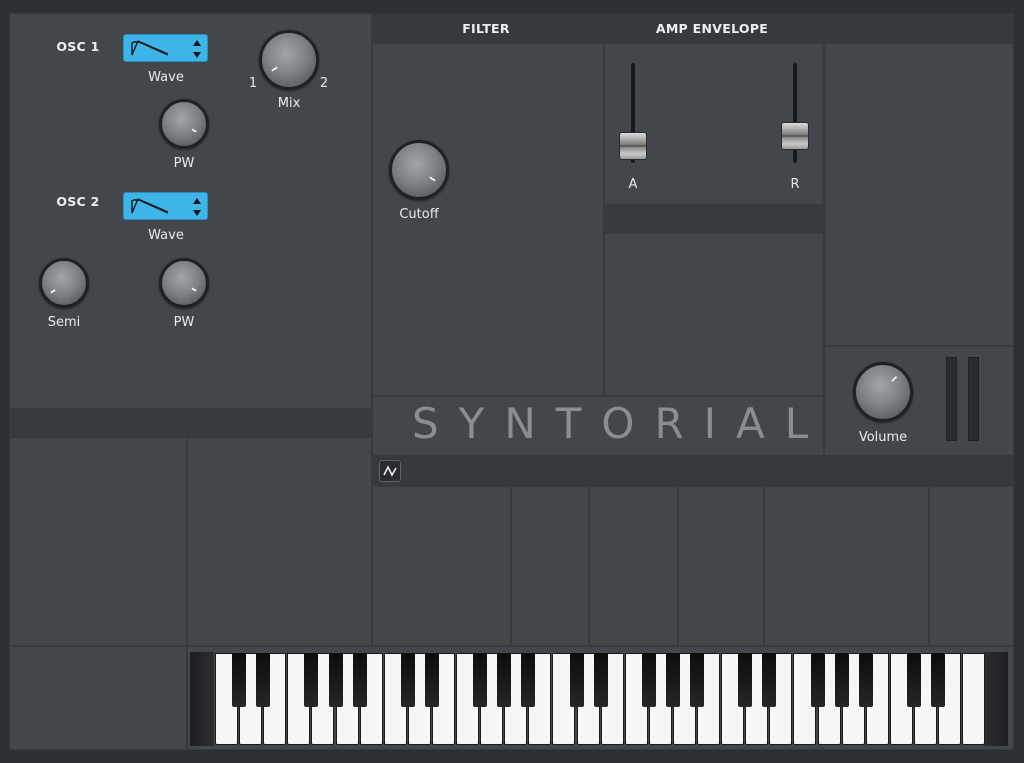 This screenshot has height=763, width=1024. I want to click on osc2-semi-label: Semi, so click(64, 322).